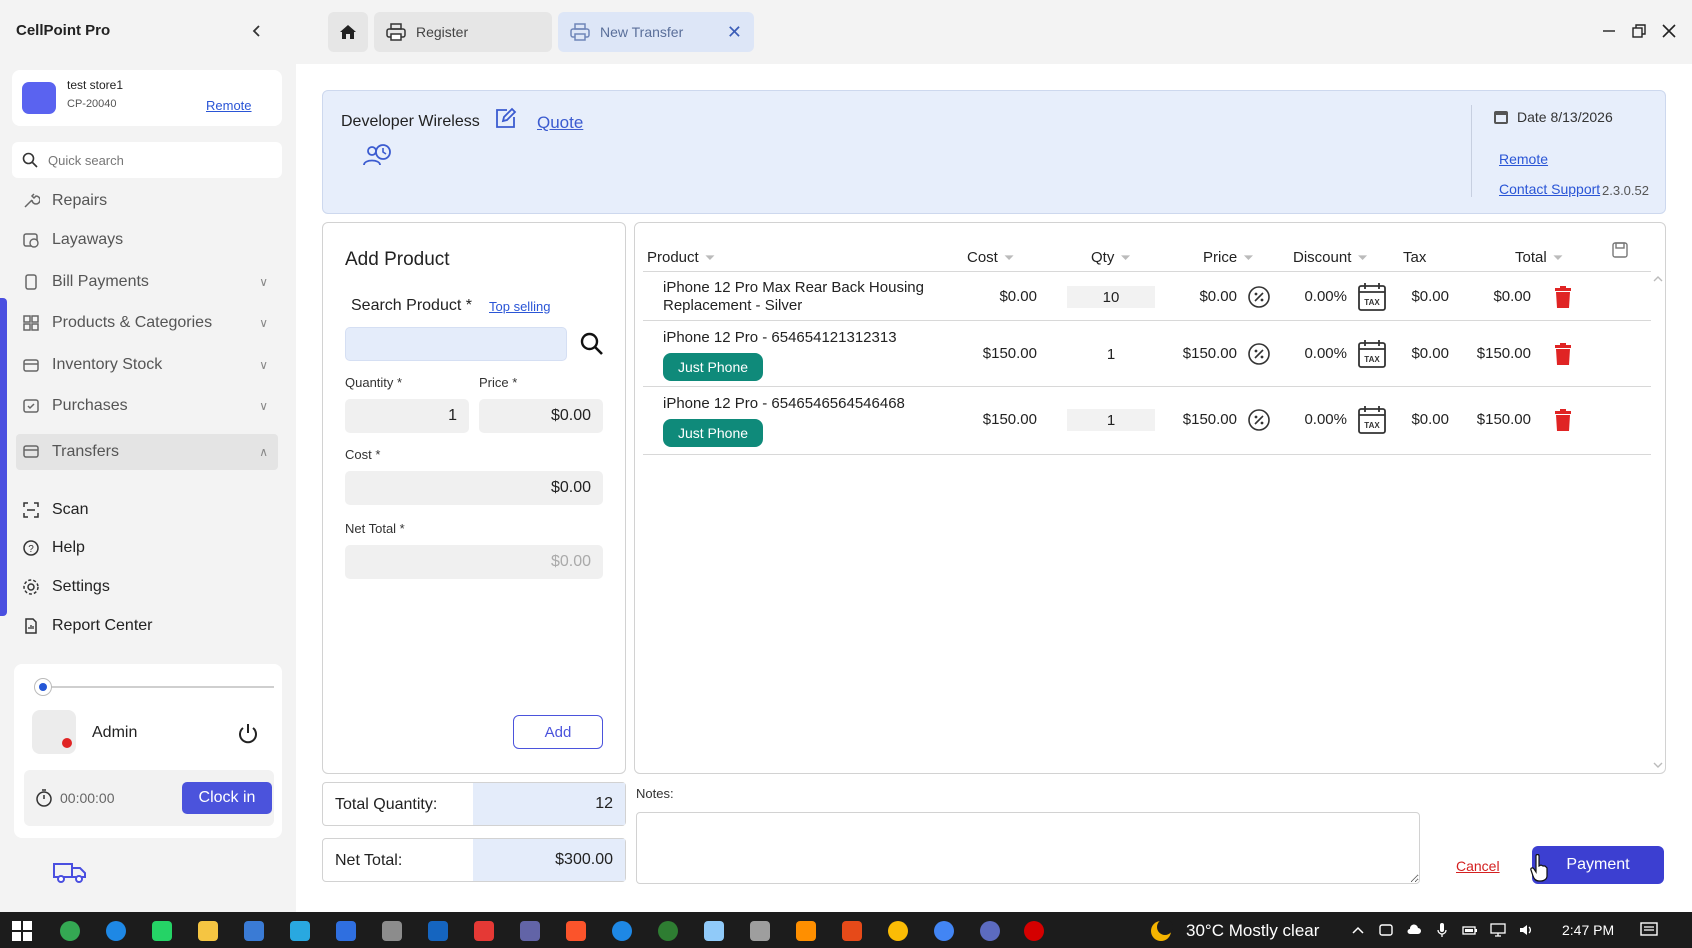 The image size is (1692, 948). Describe the element at coordinates (734, 32) in the screenshot. I see `close-tab-icon: ✕` at that location.